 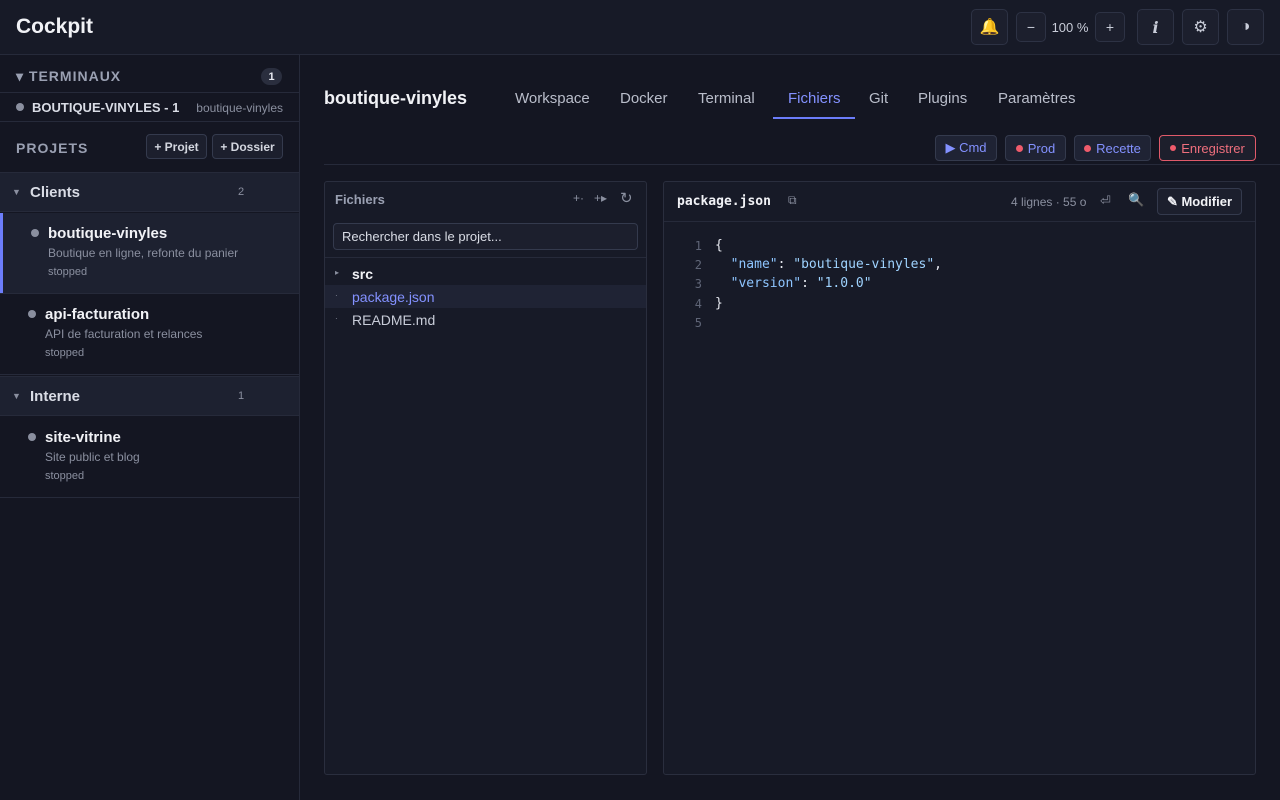 What do you see at coordinates (726, 98) in the screenshot?
I see `tab-terminal: Terminal` at bounding box center [726, 98].